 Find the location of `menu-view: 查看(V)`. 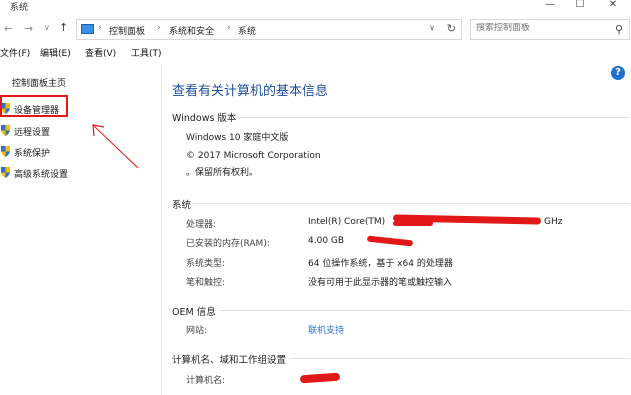

menu-view: 查看(V) is located at coordinates (100, 52).